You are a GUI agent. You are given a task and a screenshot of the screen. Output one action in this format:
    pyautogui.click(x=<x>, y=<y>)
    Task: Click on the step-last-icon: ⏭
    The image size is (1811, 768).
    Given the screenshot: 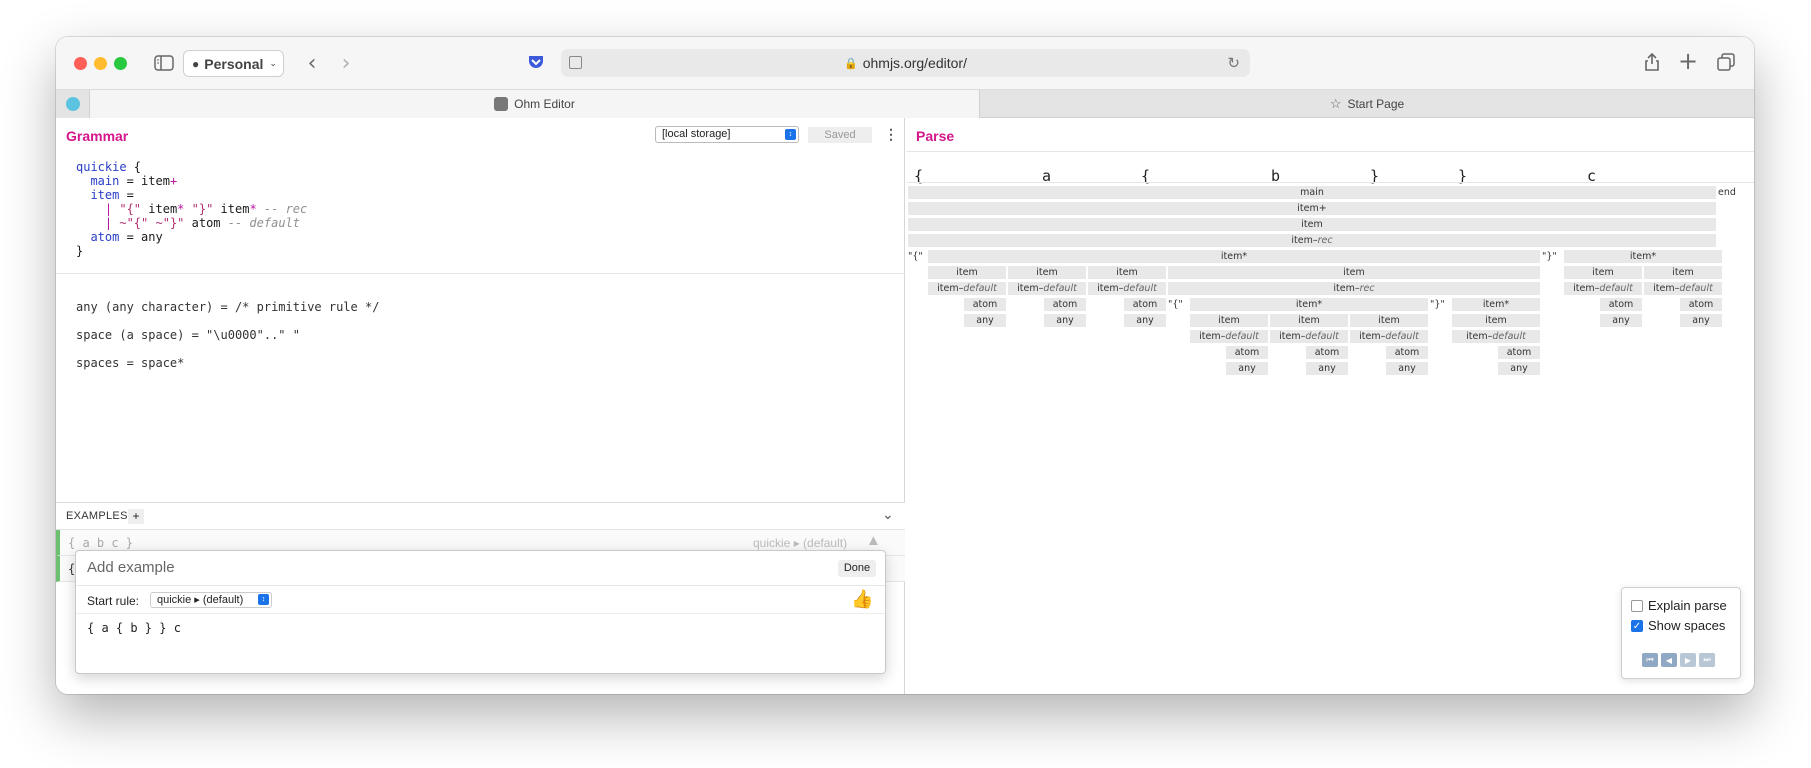 What is the action you would take?
    pyautogui.click(x=1707, y=660)
    